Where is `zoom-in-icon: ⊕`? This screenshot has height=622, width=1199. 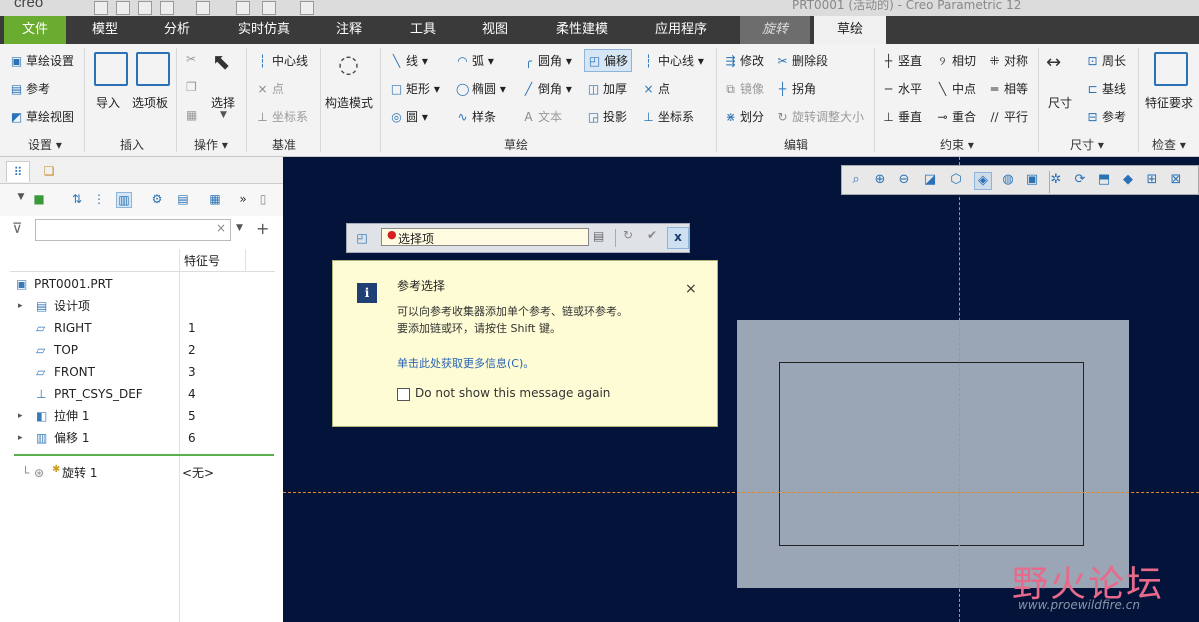
zoom-in-icon: ⊕ is located at coordinates (880, 180).